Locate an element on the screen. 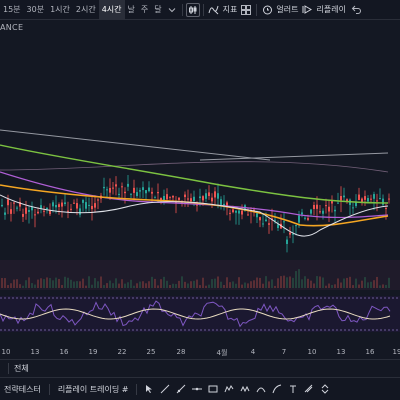  strategy-tester-tab: 전략테스터 is located at coordinates (22, 389).